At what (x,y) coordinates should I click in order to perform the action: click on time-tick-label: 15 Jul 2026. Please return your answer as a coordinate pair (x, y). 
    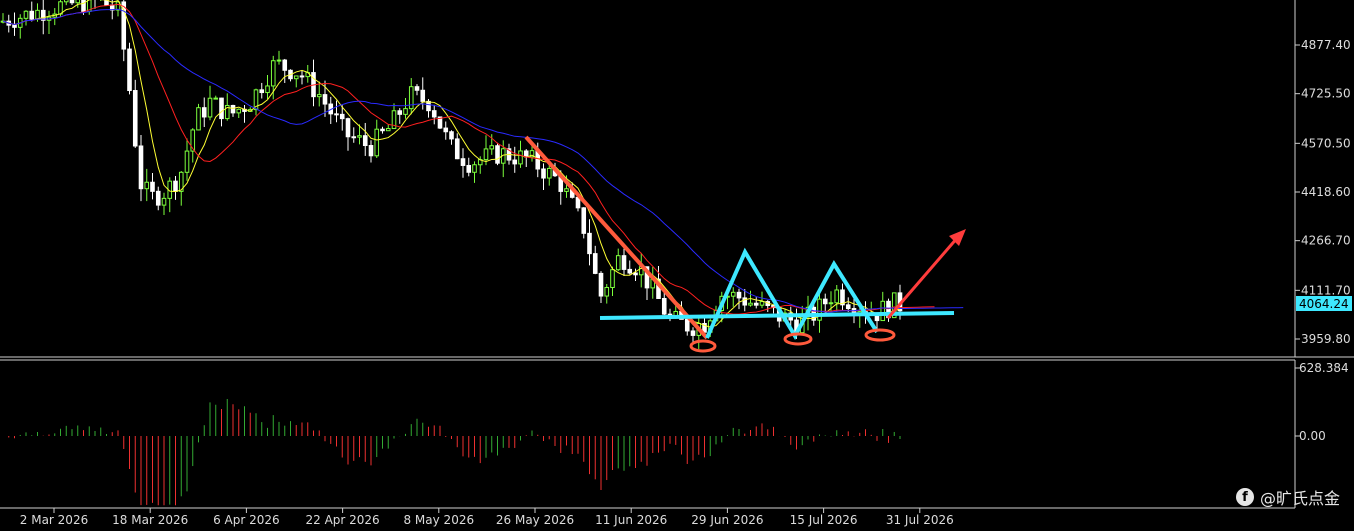
    Looking at the image, I should click on (824, 520).